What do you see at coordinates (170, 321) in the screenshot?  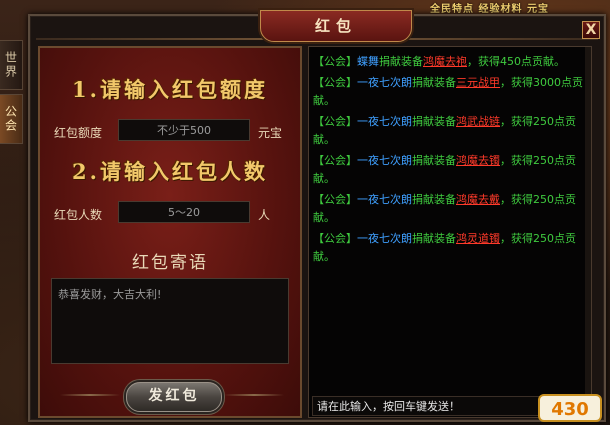 I see `message-textarea: 恭喜发财，大吉大利!` at bounding box center [170, 321].